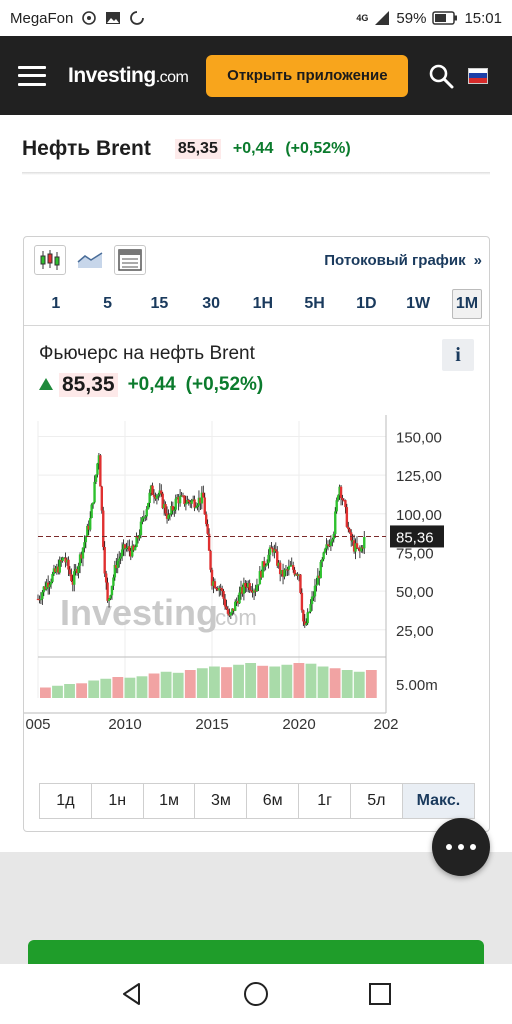  Describe the element at coordinates (483, 18) in the screenshot. I see `clock: 15:01` at that location.